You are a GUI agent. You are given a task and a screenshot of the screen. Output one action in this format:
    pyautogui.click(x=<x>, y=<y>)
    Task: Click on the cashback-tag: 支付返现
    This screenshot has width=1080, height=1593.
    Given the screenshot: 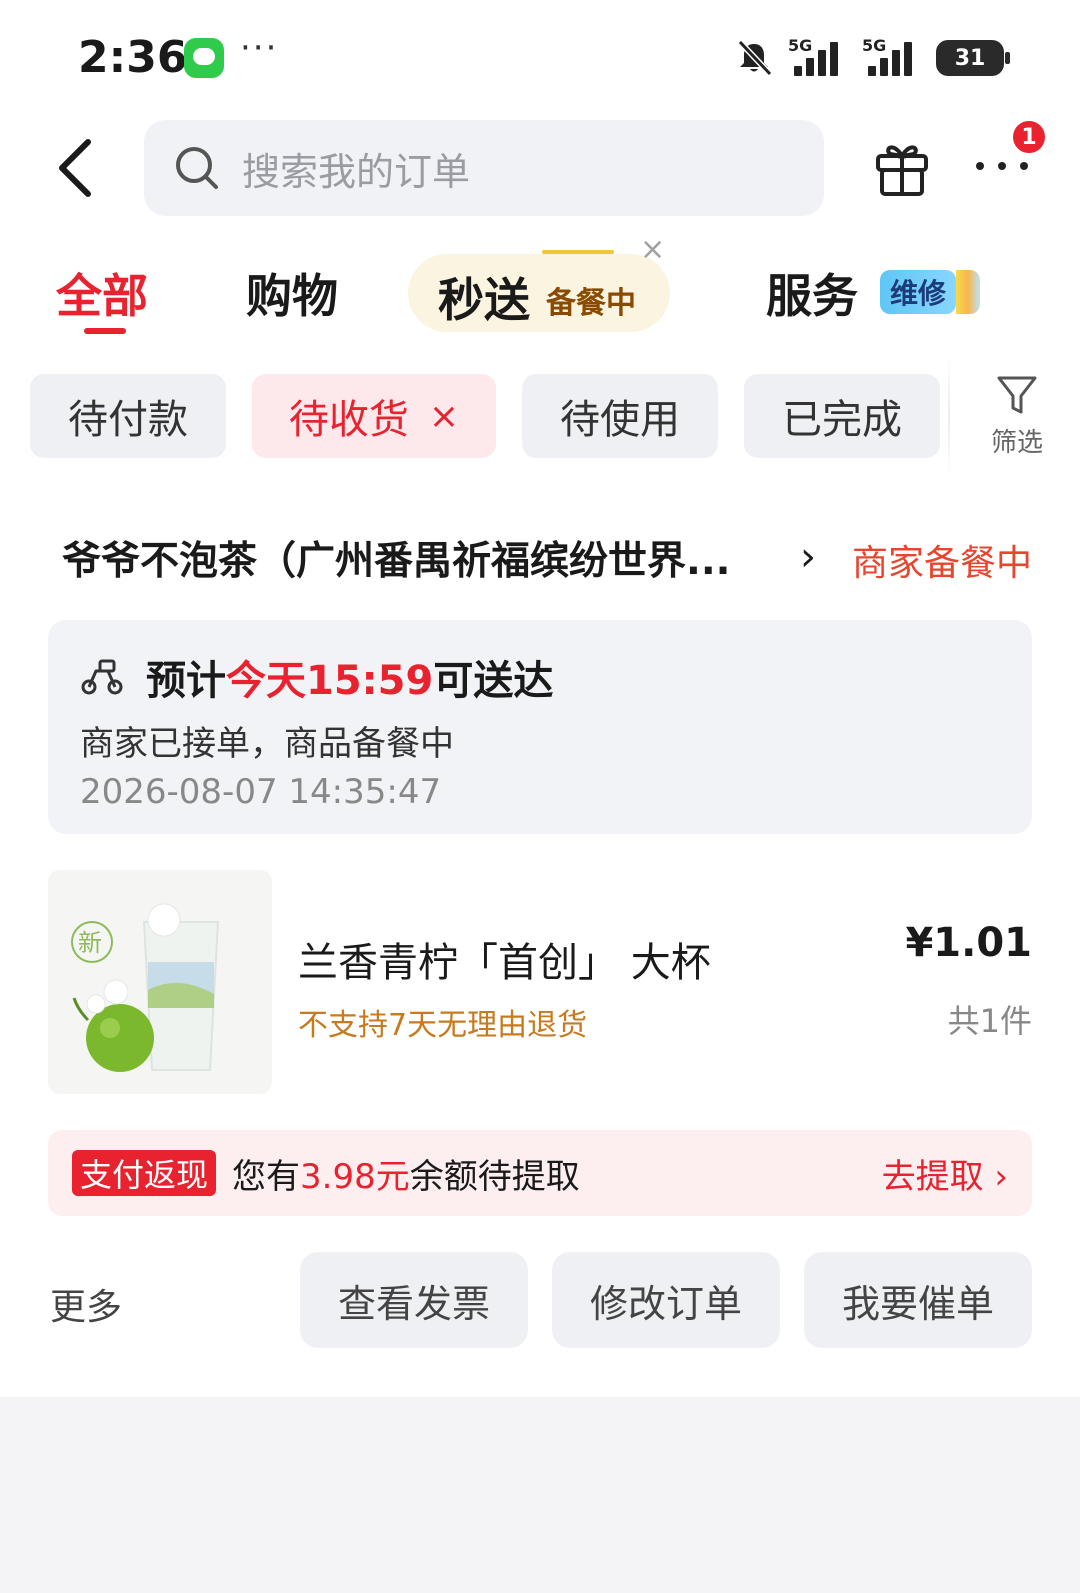 What is the action you would take?
    pyautogui.click(x=144, y=1173)
    